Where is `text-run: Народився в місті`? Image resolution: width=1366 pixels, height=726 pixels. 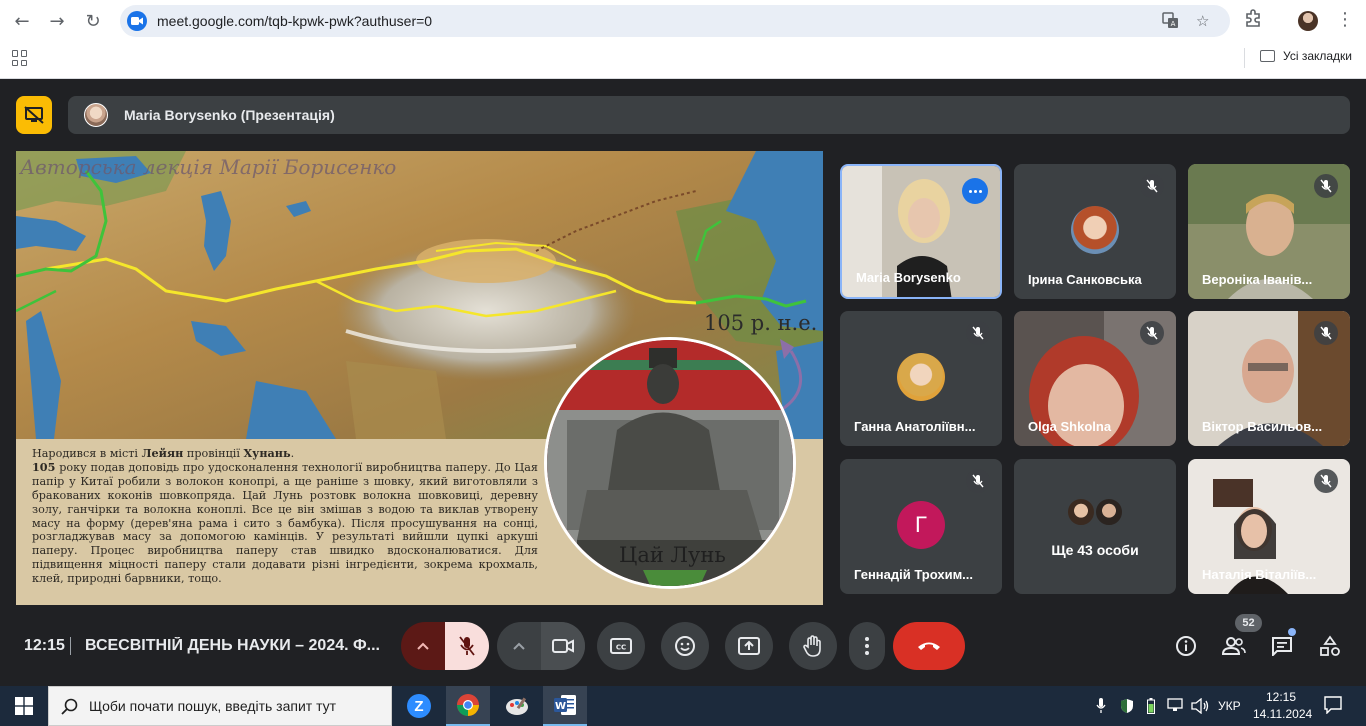 text-run: Народився в місті is located at coordinates (87, 453).